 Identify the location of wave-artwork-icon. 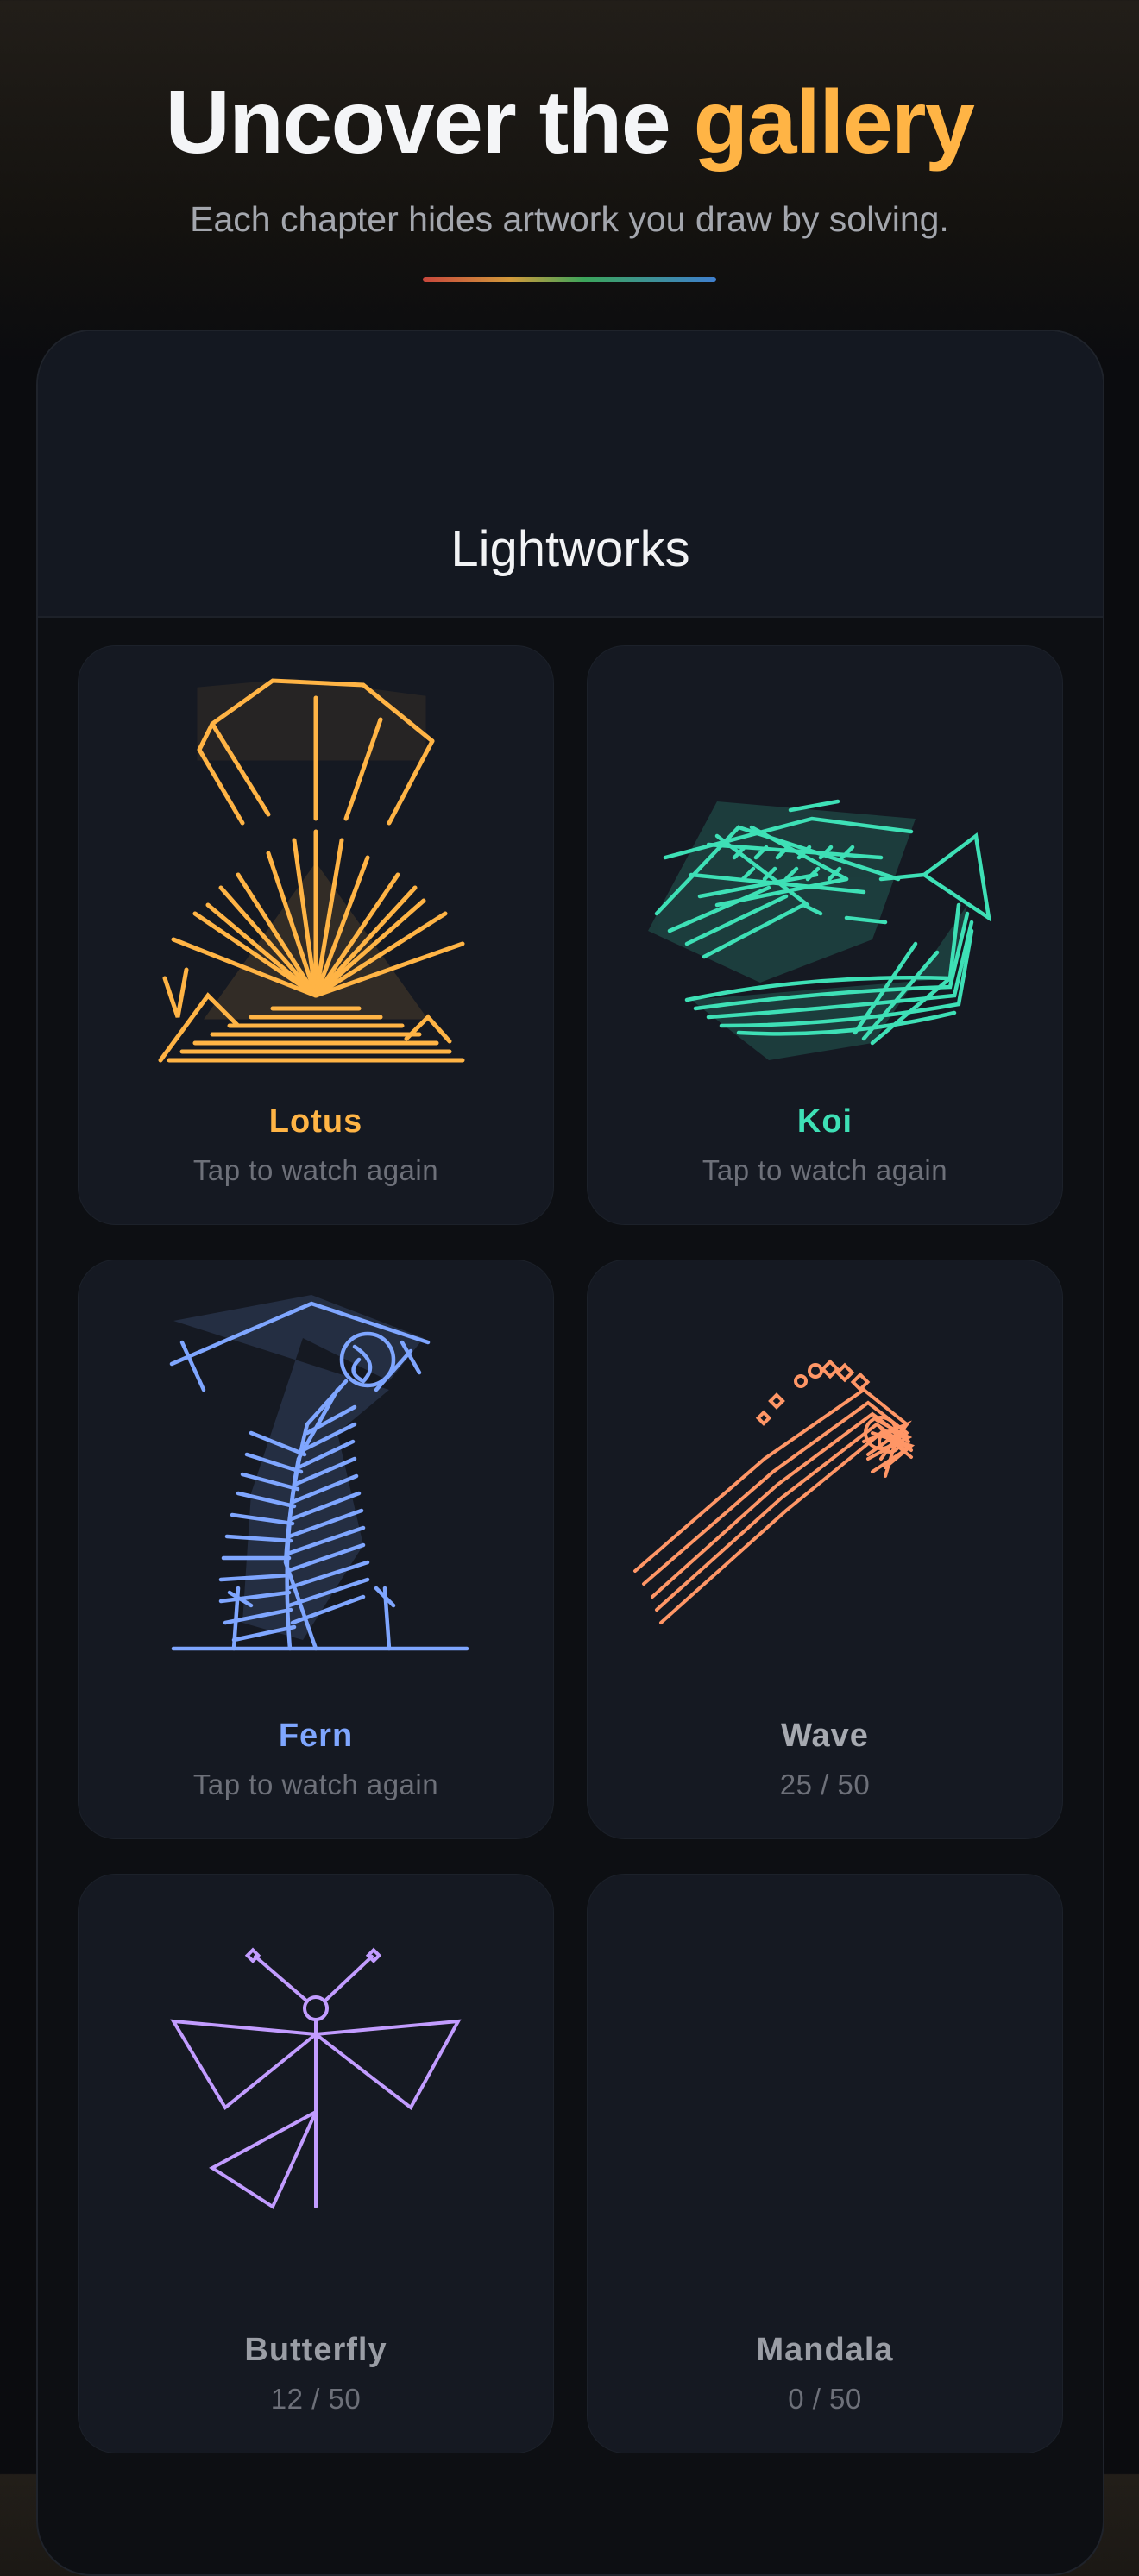
(774, 1491).